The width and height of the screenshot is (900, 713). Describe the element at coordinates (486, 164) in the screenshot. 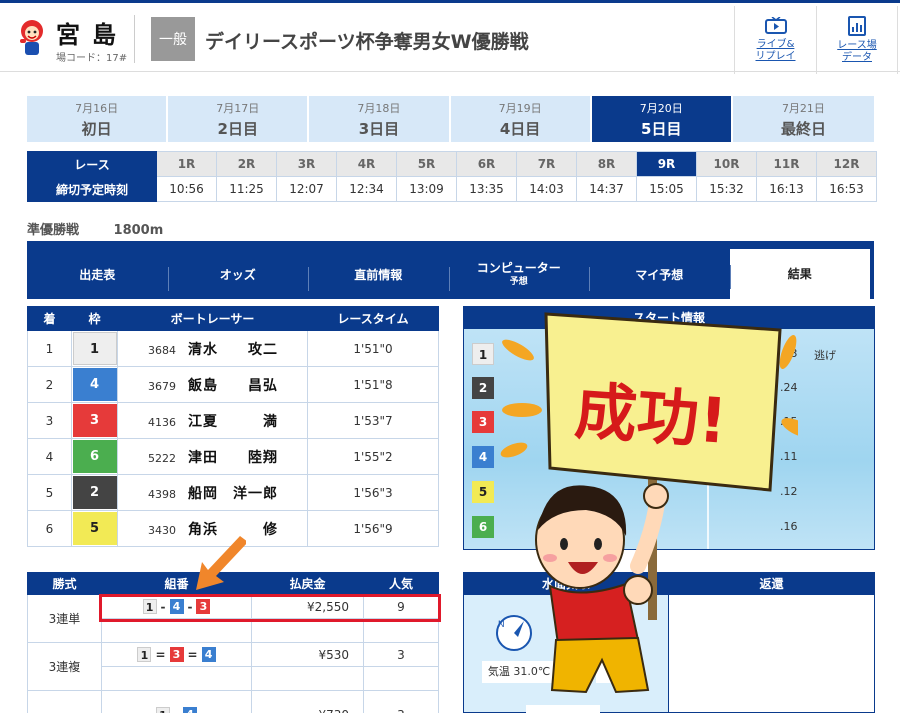

I see `race-link-6r: 6R` at that location.